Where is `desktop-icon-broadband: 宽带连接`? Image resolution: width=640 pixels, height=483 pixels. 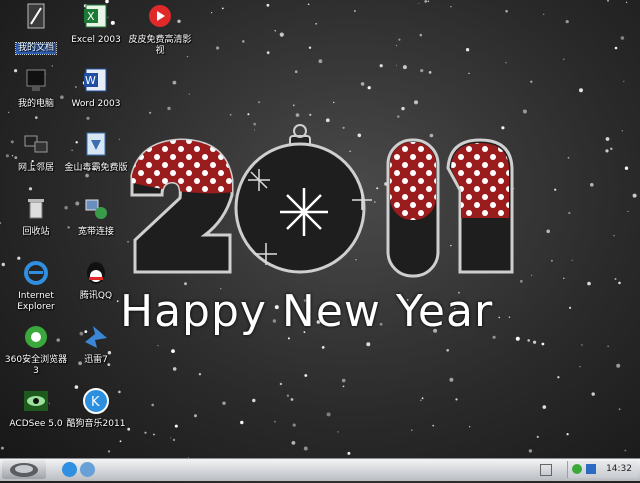 desktop-icon-broadband: 宽带连接 is located at coordinates (96, 216).